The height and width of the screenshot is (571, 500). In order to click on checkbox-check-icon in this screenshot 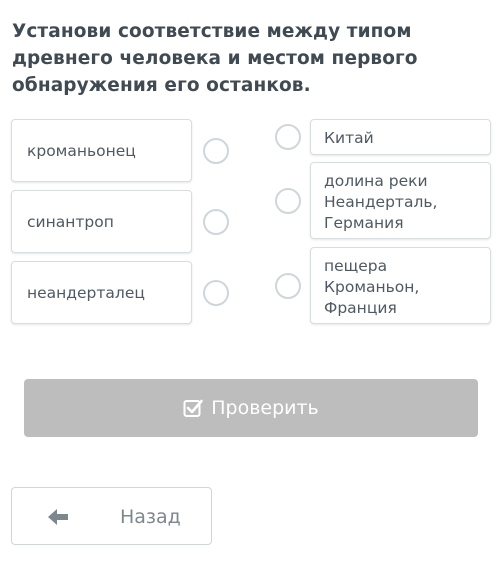, I will do `click(193, 408)`.